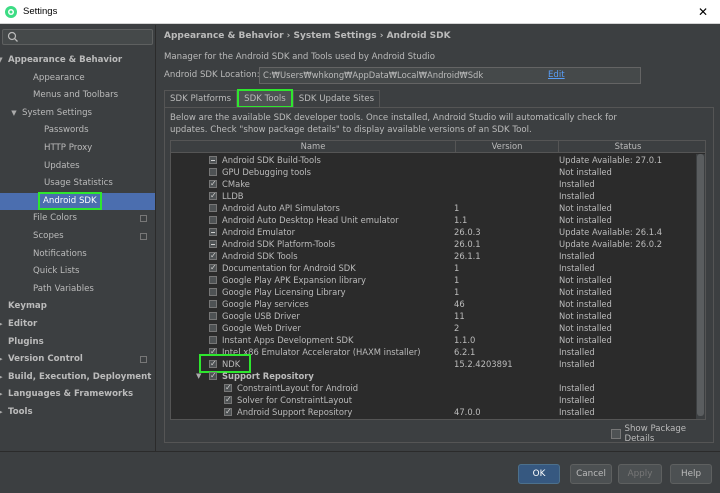 Image resolution: width=720 pixels, height=493 pixels. What do you see at coordinates (434, 400) in the screenshot?
I see `table-row: Solver for ConstraintLayout Installed` at bounding box center [434, 400].